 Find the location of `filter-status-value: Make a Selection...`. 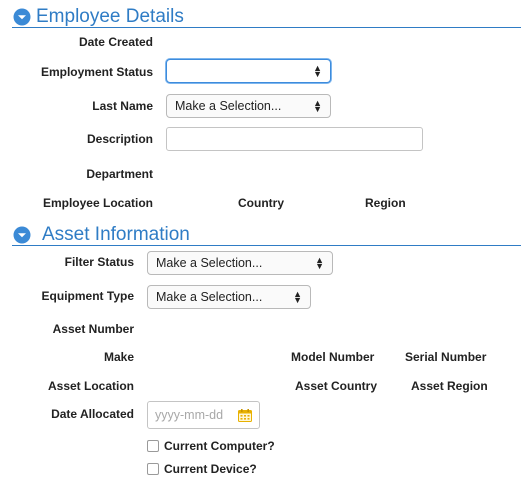

filter-status-value: Make a Selection... is located at coordinates (209, 263).